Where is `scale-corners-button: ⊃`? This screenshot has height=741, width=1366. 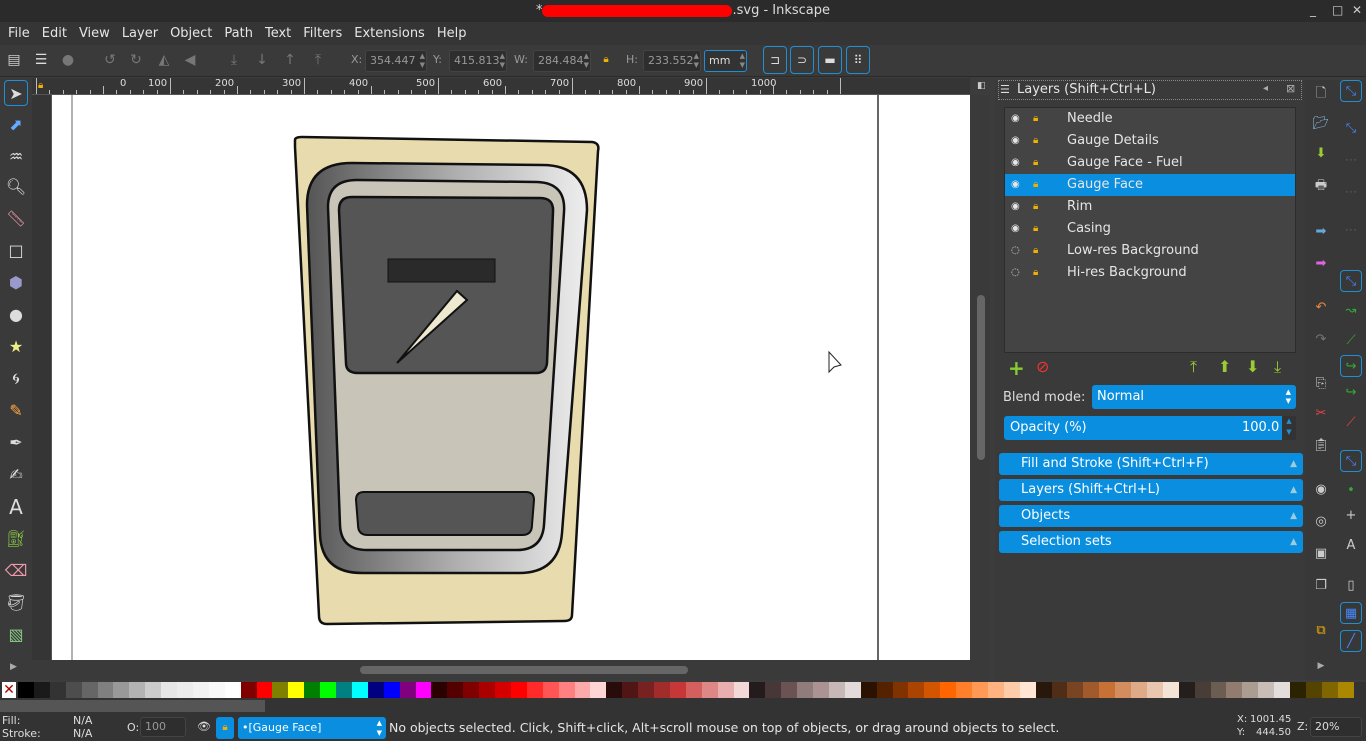
scale-corners-button: ⊃ is located at coordinates (802, 60).